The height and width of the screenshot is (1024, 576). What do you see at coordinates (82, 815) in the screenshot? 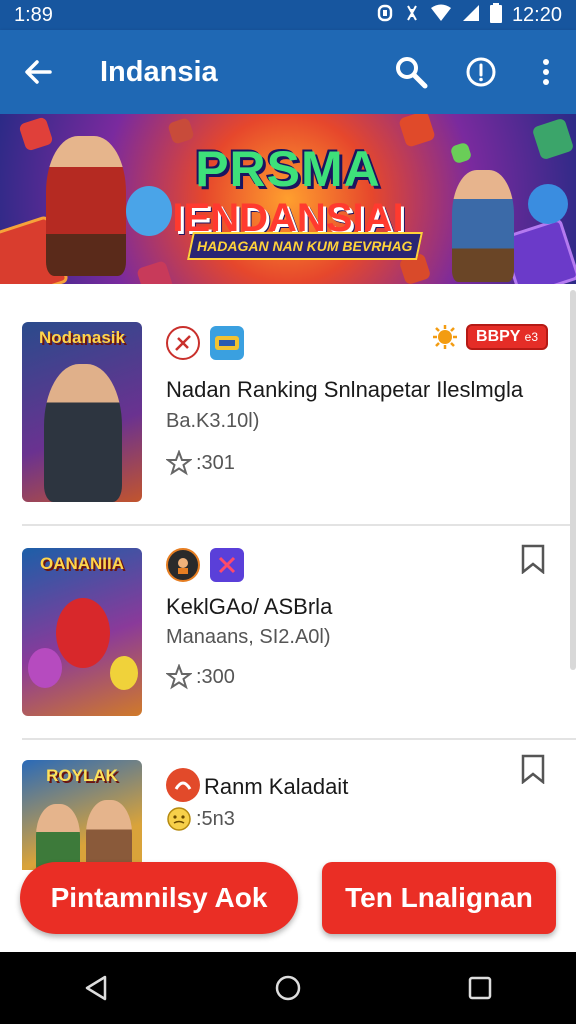
I see `game-thumbnail: ROYLAK` at bounding box center [82, 815].